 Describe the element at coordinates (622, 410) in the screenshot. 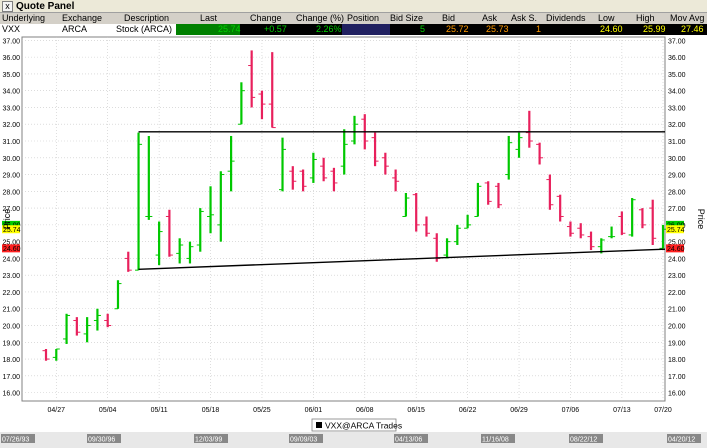

I see `x-tick-label: 07/13` at that location.